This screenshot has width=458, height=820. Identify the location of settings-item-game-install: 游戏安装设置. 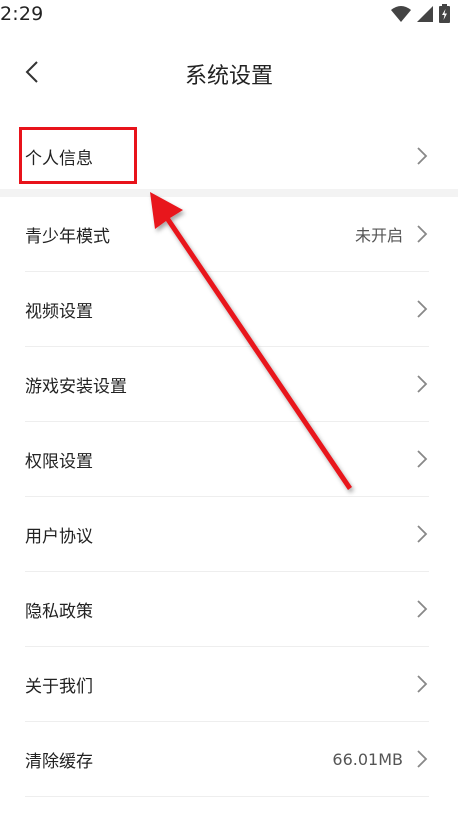
(227, 384).